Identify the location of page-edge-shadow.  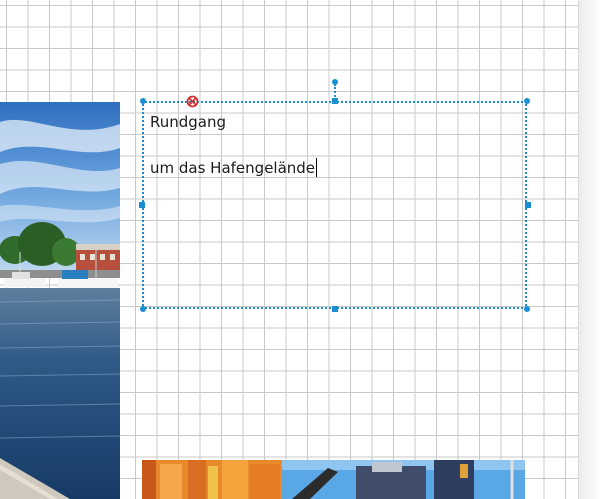
(589, 249).